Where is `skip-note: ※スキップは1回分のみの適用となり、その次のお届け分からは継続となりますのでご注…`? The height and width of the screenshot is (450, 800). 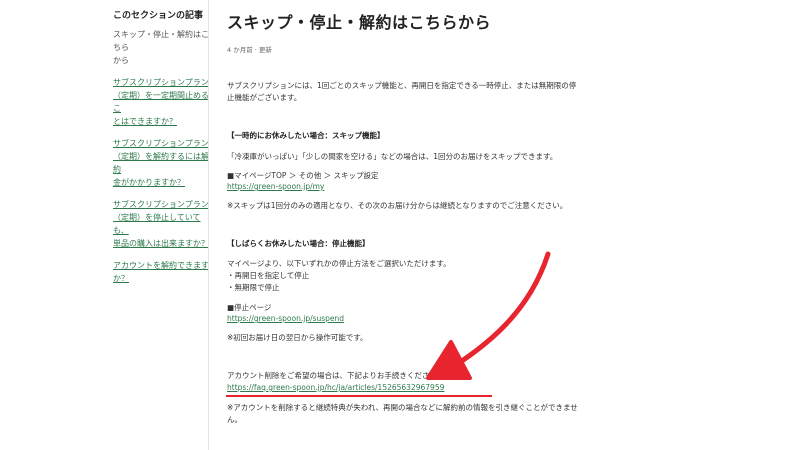 skip-note: ※スキップは1回分のみの適用となり、その次のお届け分からは継続となりますのでご注… is located at coordinates (397, 205).